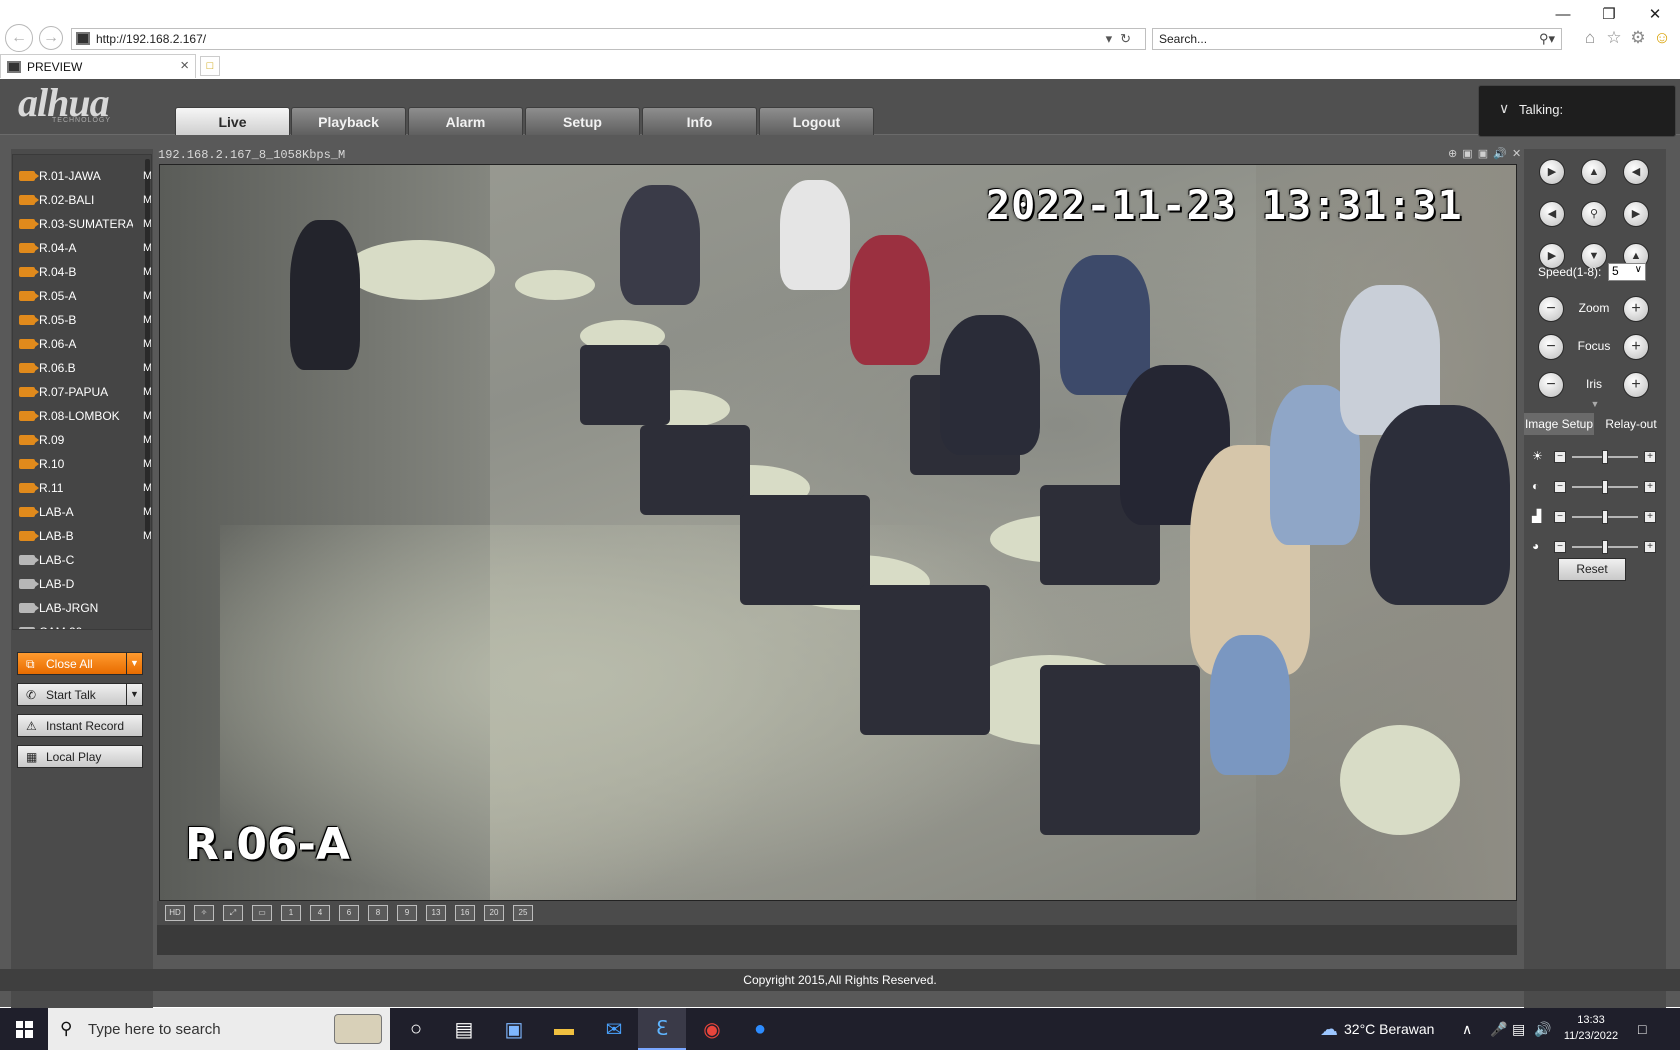 The height and width of the screenshot is (1050, 1680). Describe the element at coordinates (134, 694) in the screenshot. I see `start-talk-dropdown: ▼` at that location.